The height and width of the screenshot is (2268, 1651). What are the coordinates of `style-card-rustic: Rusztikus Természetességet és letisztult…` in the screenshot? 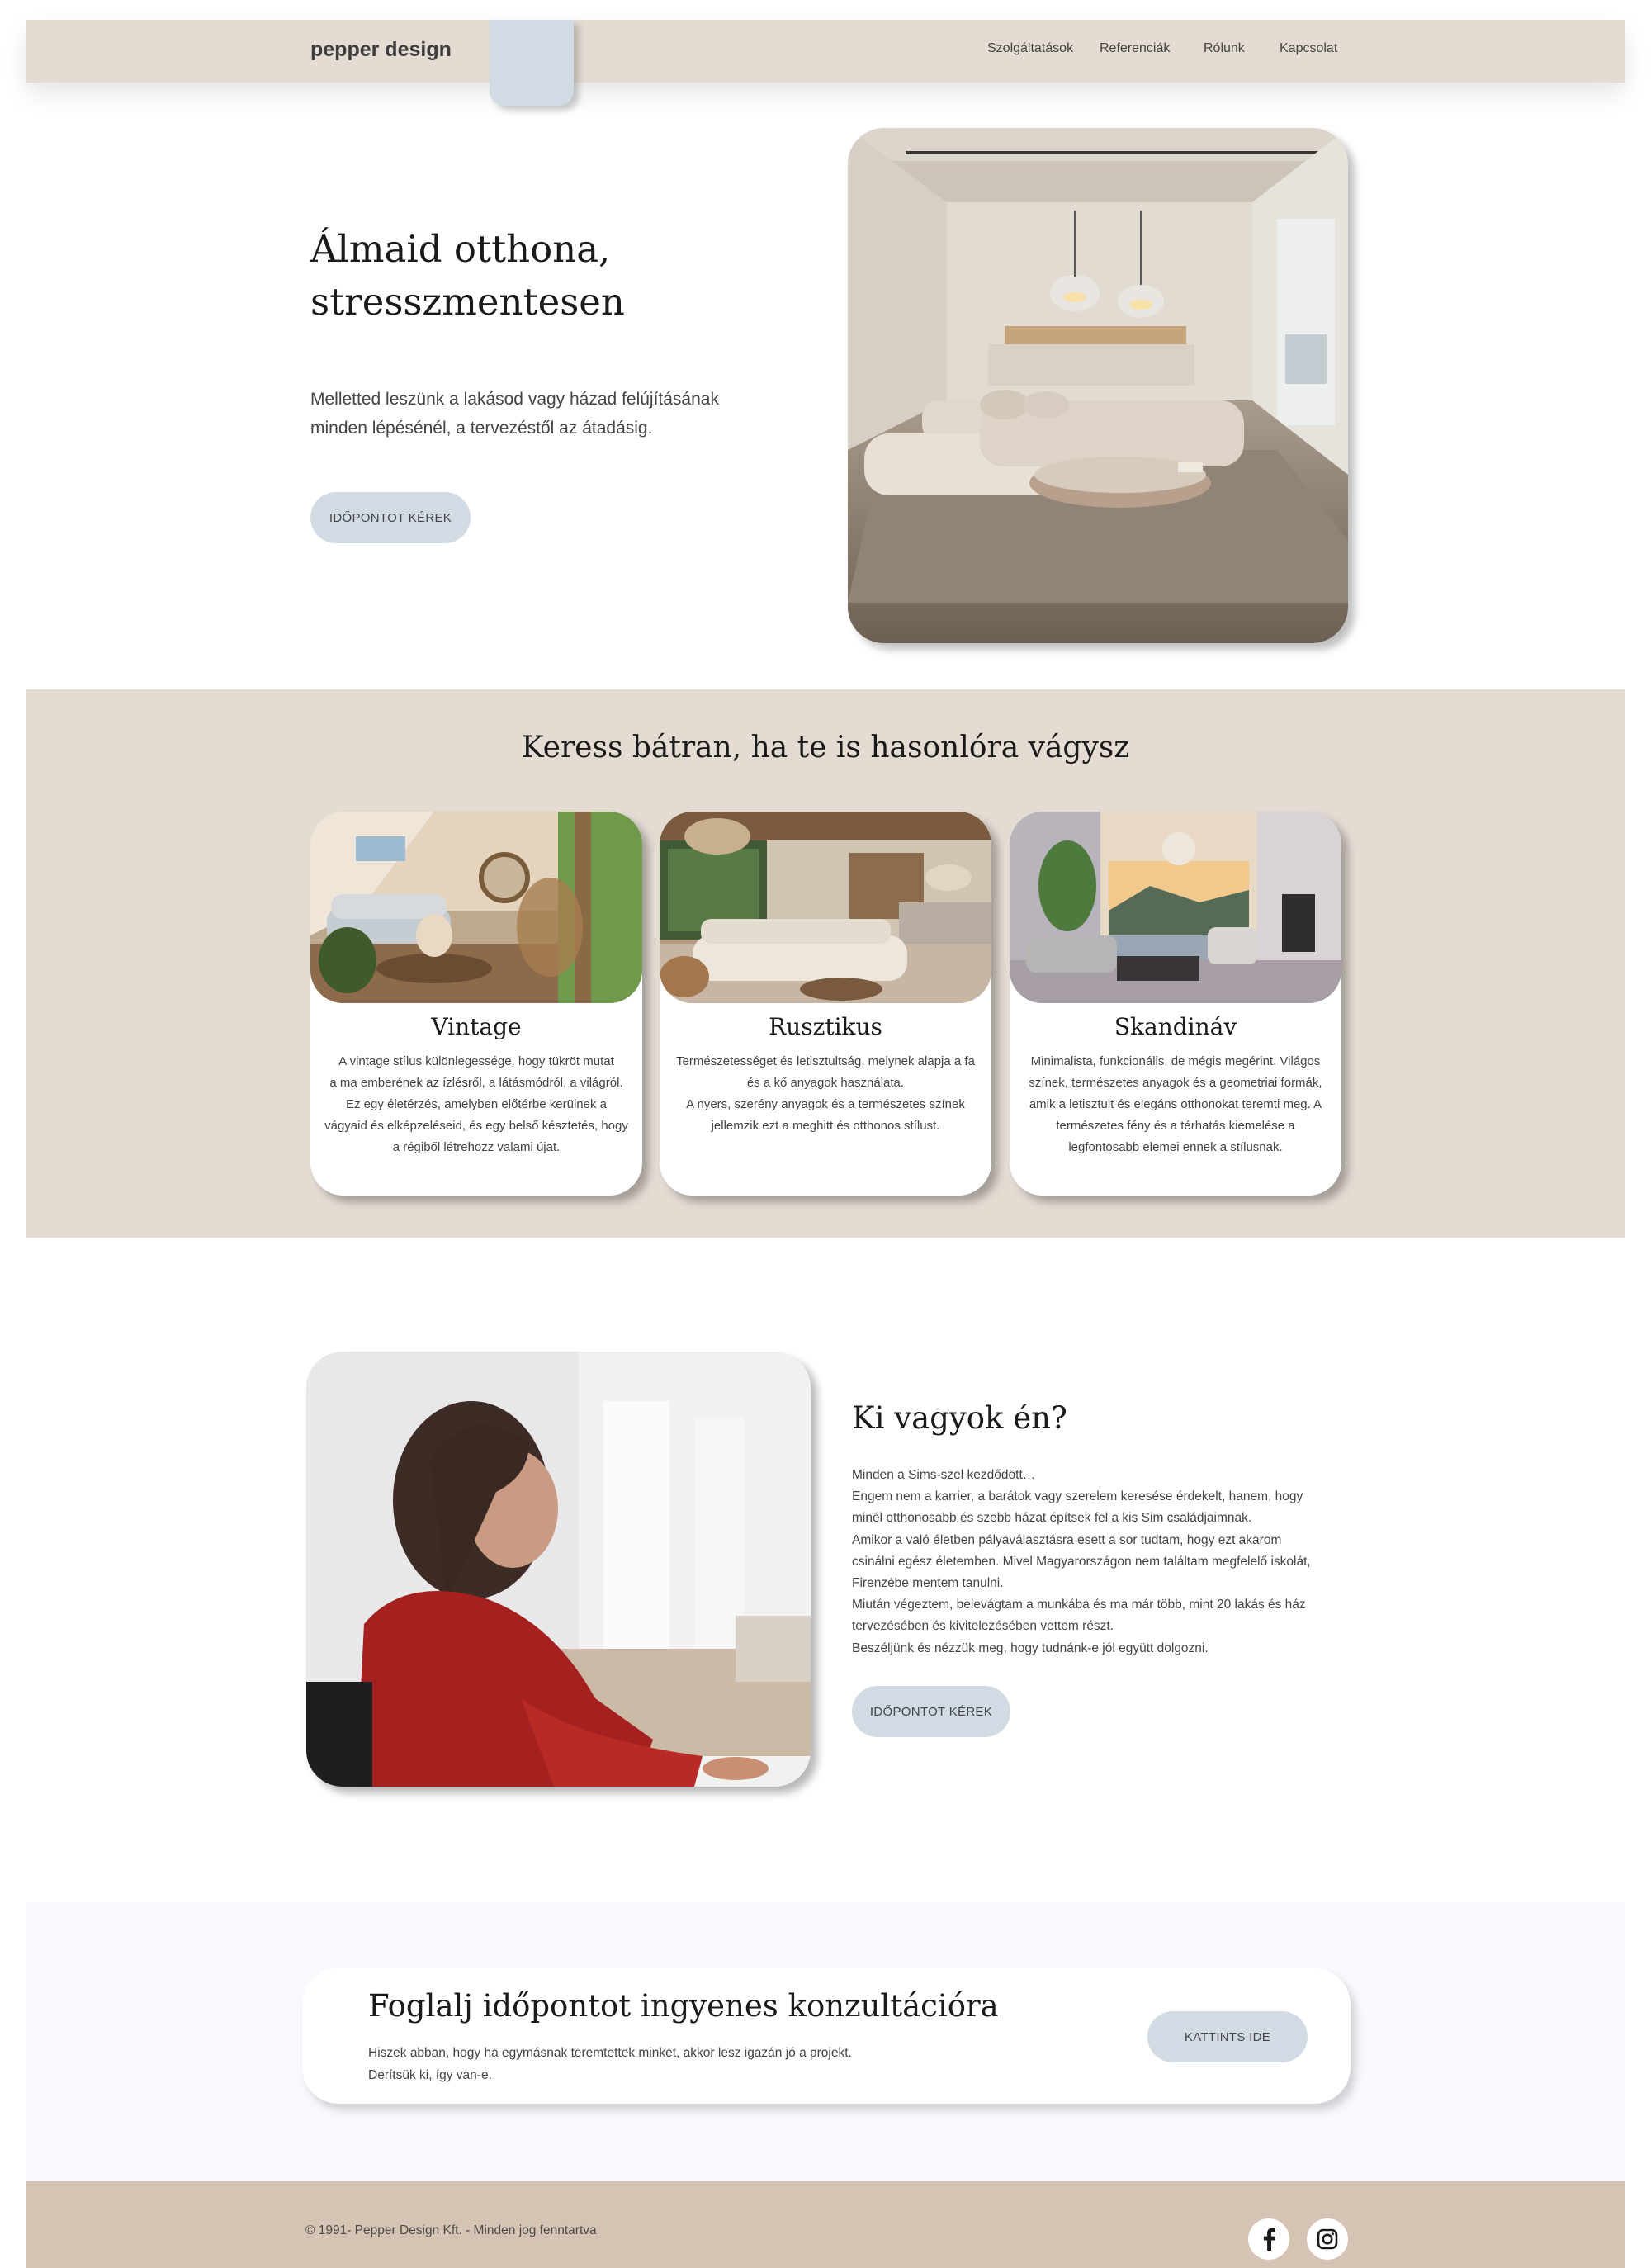 It's located at (825, 1004).